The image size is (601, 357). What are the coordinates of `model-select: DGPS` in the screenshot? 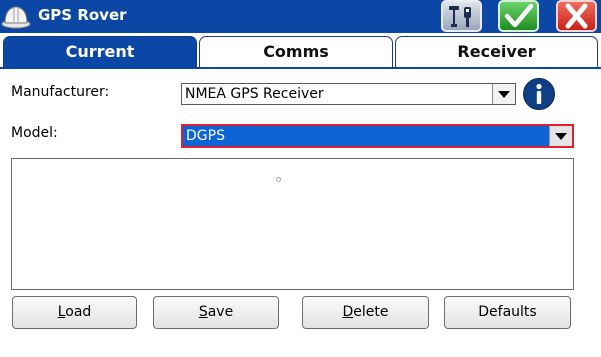 It's located at (377, 136).